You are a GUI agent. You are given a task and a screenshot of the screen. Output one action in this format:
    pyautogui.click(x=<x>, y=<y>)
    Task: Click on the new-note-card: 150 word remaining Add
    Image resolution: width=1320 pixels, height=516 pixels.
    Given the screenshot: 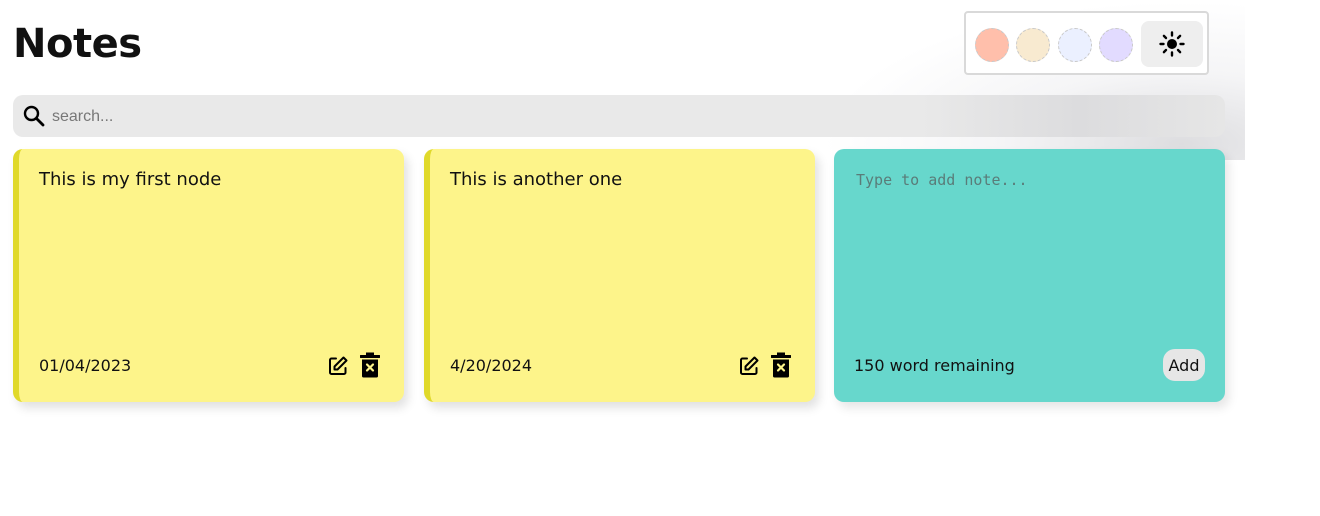 What is the action you would take?
    pyautogui.click(x=1029, y=275)
    